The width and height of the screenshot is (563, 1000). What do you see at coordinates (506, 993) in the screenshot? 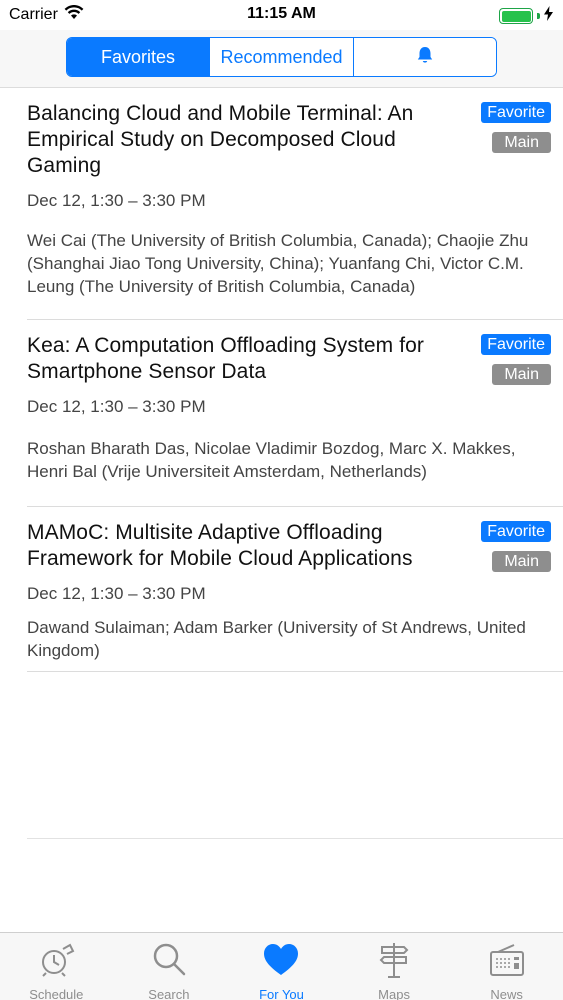
I see `tab-label: News` at bounding box center [506, 993].